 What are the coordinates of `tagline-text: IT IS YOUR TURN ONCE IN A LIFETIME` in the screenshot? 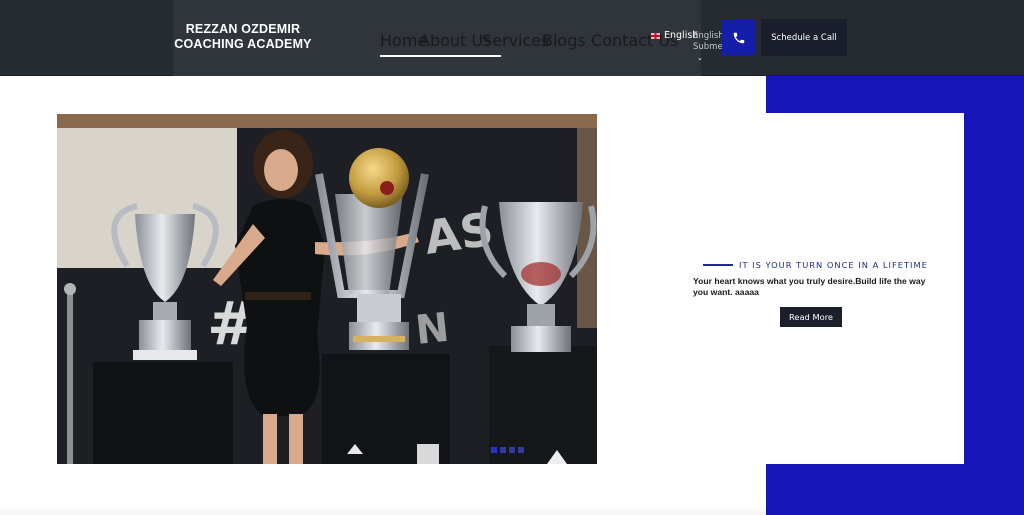 It's located at (833, 265).